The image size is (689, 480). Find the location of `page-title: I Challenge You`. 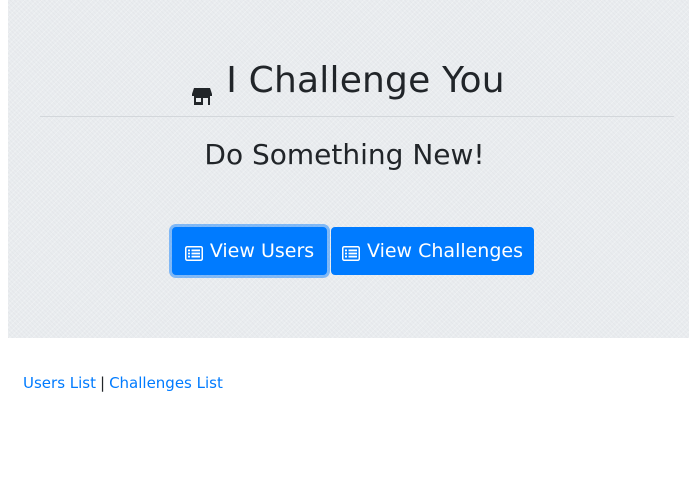

page-title: I Challenge You is located at coordinates (348, 80).